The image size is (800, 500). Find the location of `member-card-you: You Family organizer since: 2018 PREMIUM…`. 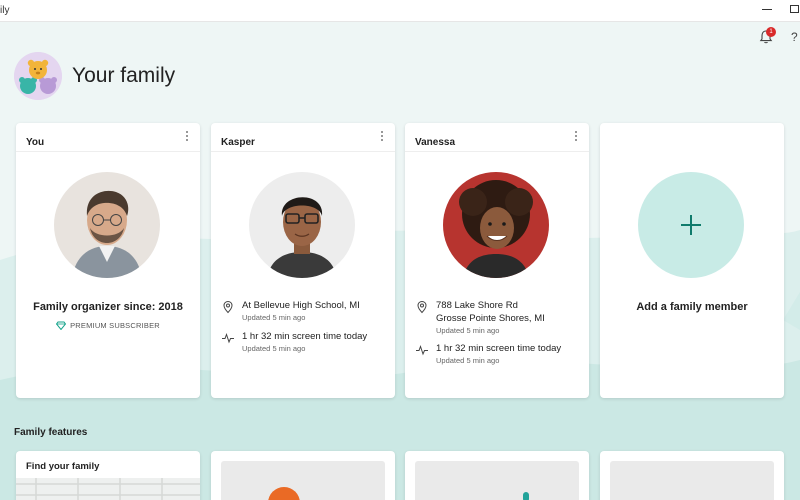

member-card-you: You Family organizer since: 2018 PREMIUM… is located at coordinates (108, 260).